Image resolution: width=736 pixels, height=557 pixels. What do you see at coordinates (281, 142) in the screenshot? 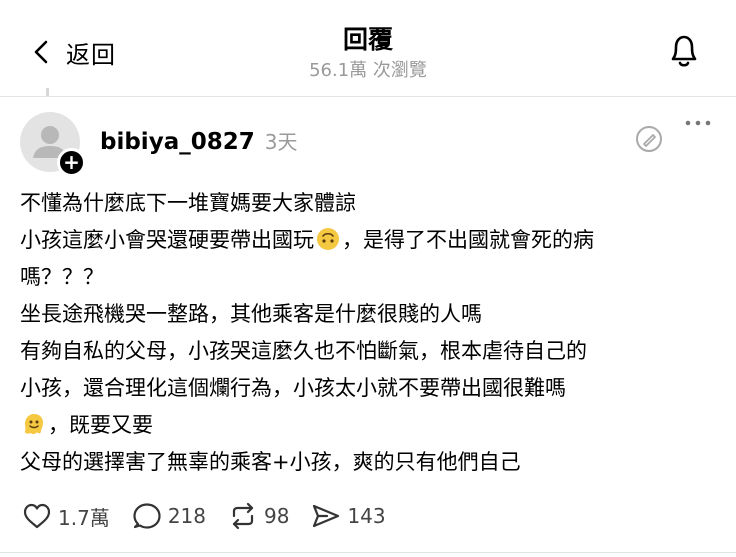
I see `post-time: 3天` at bounding box center [281, 142].